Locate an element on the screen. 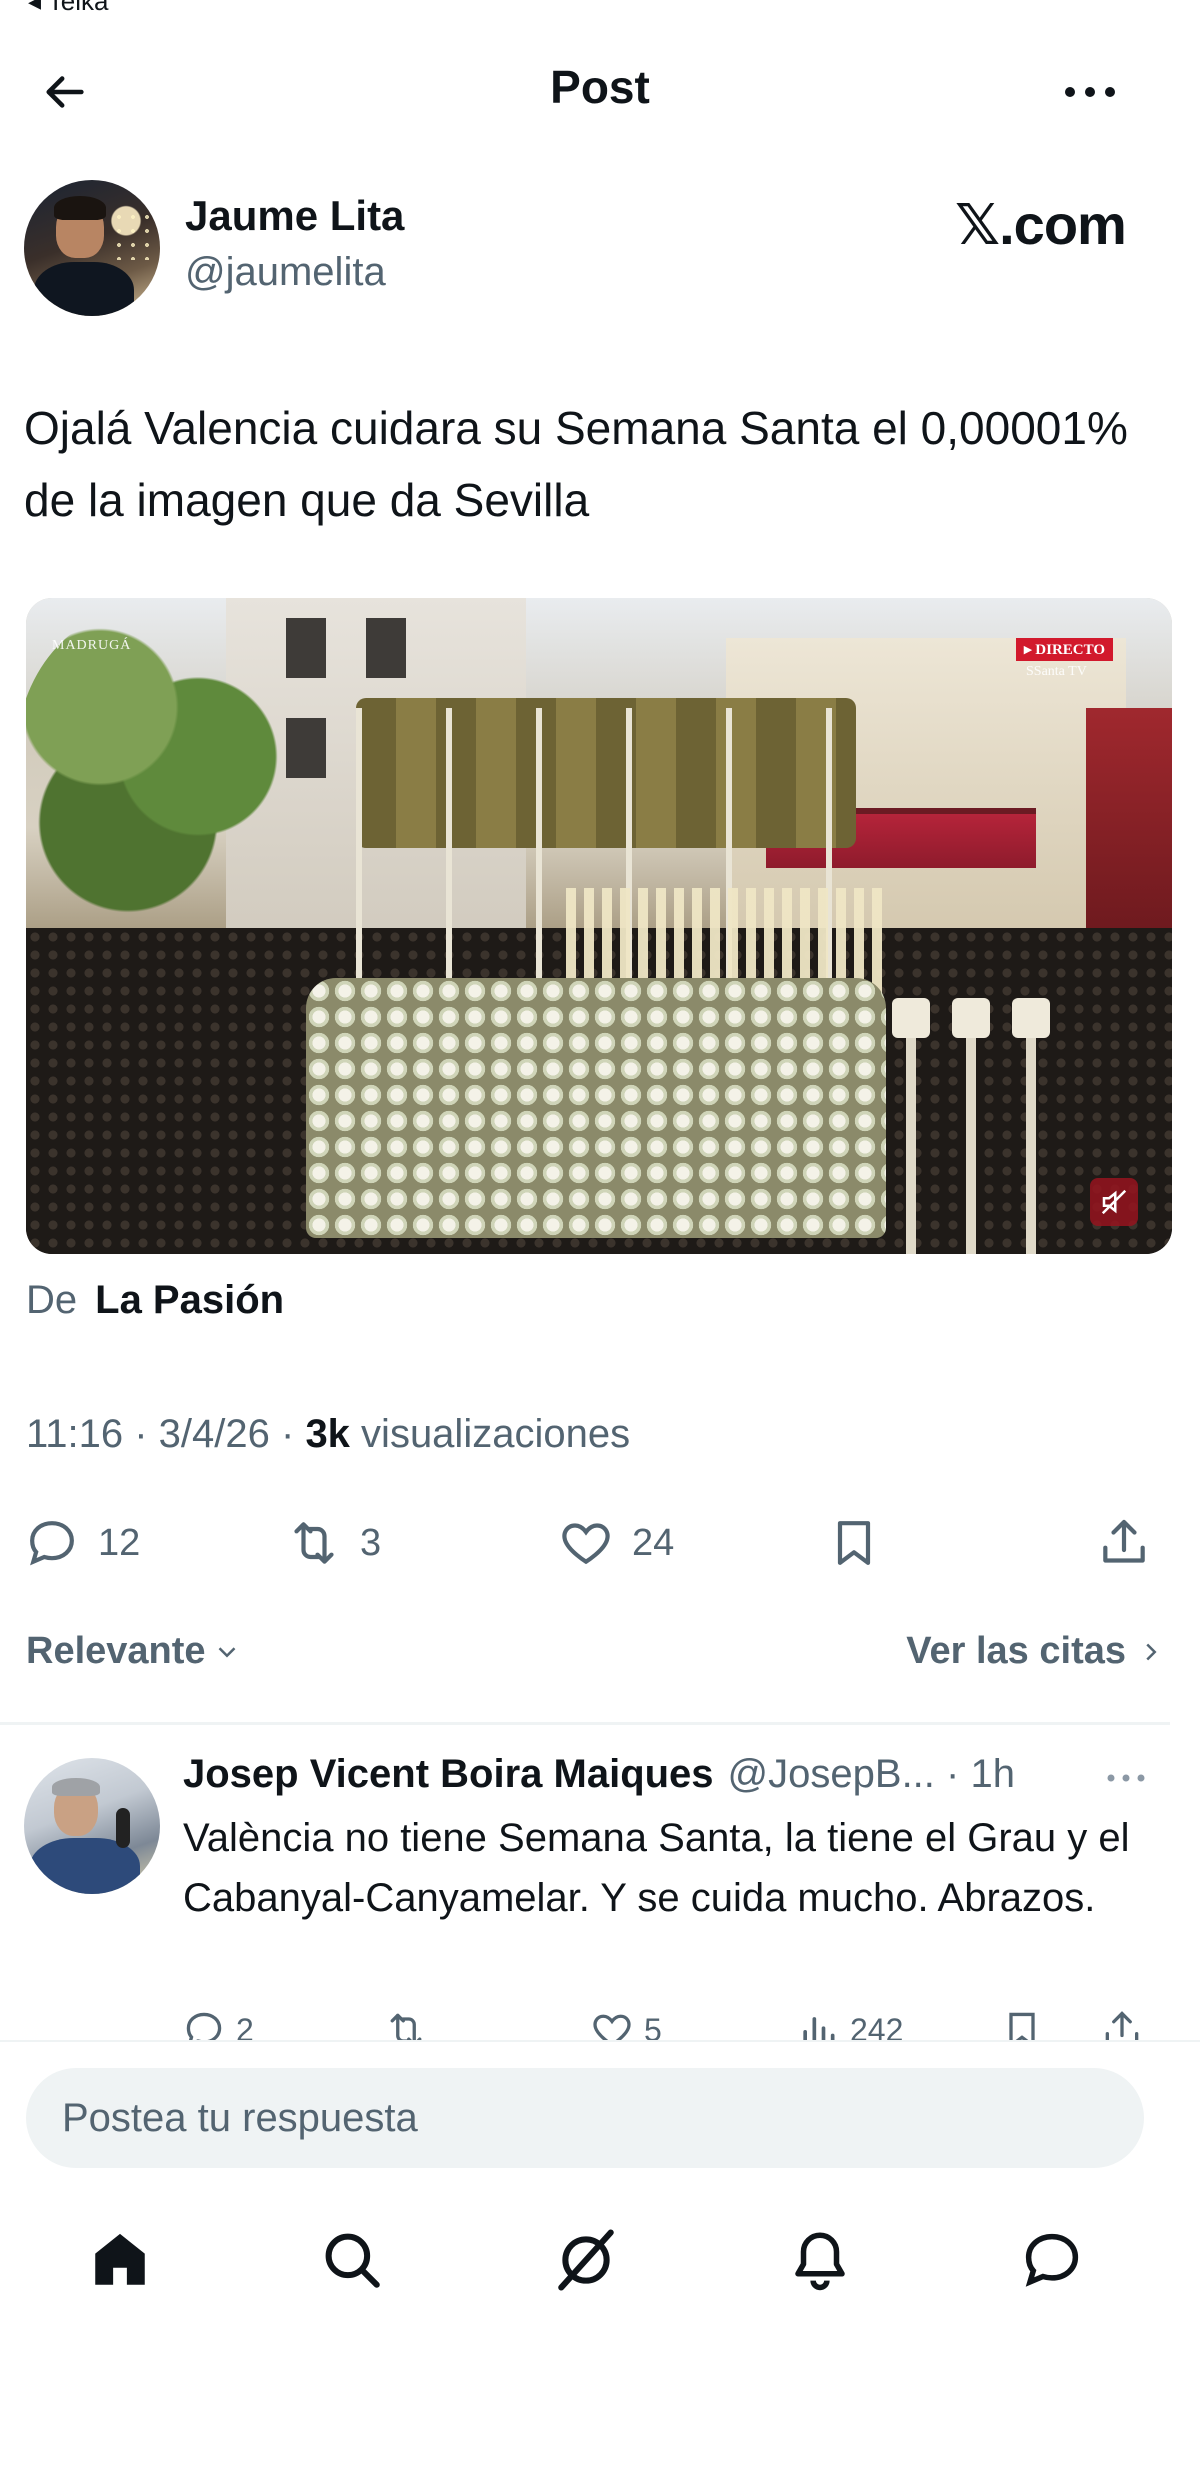 The width and height of the screenshot is (1200, 2484). search-icon is located at coordinates (352, 2260).